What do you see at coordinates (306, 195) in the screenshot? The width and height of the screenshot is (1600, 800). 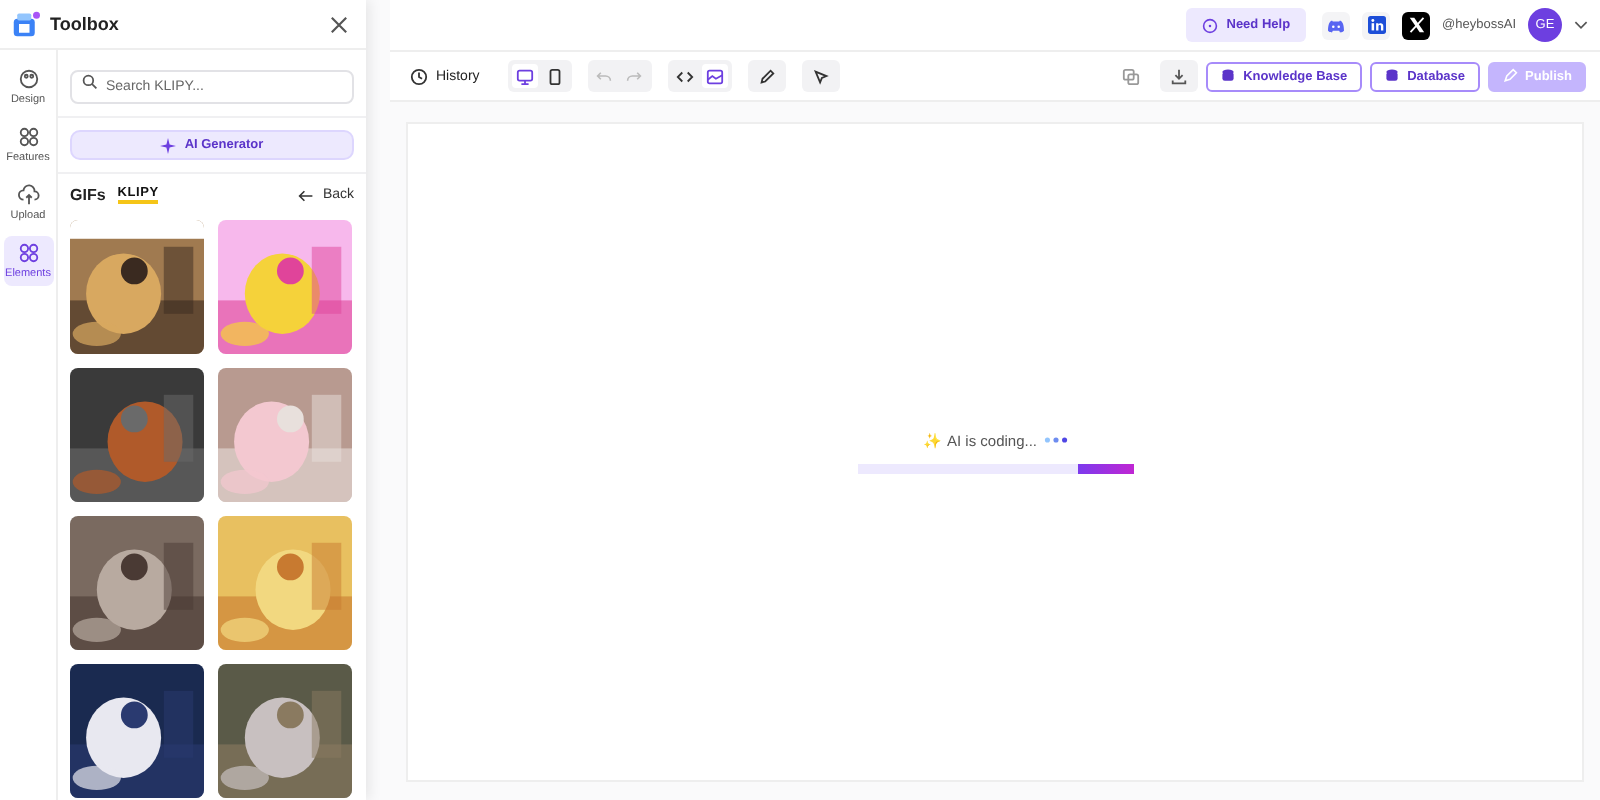 I see `arrow-left-icon` at bounding box center [306, 195].